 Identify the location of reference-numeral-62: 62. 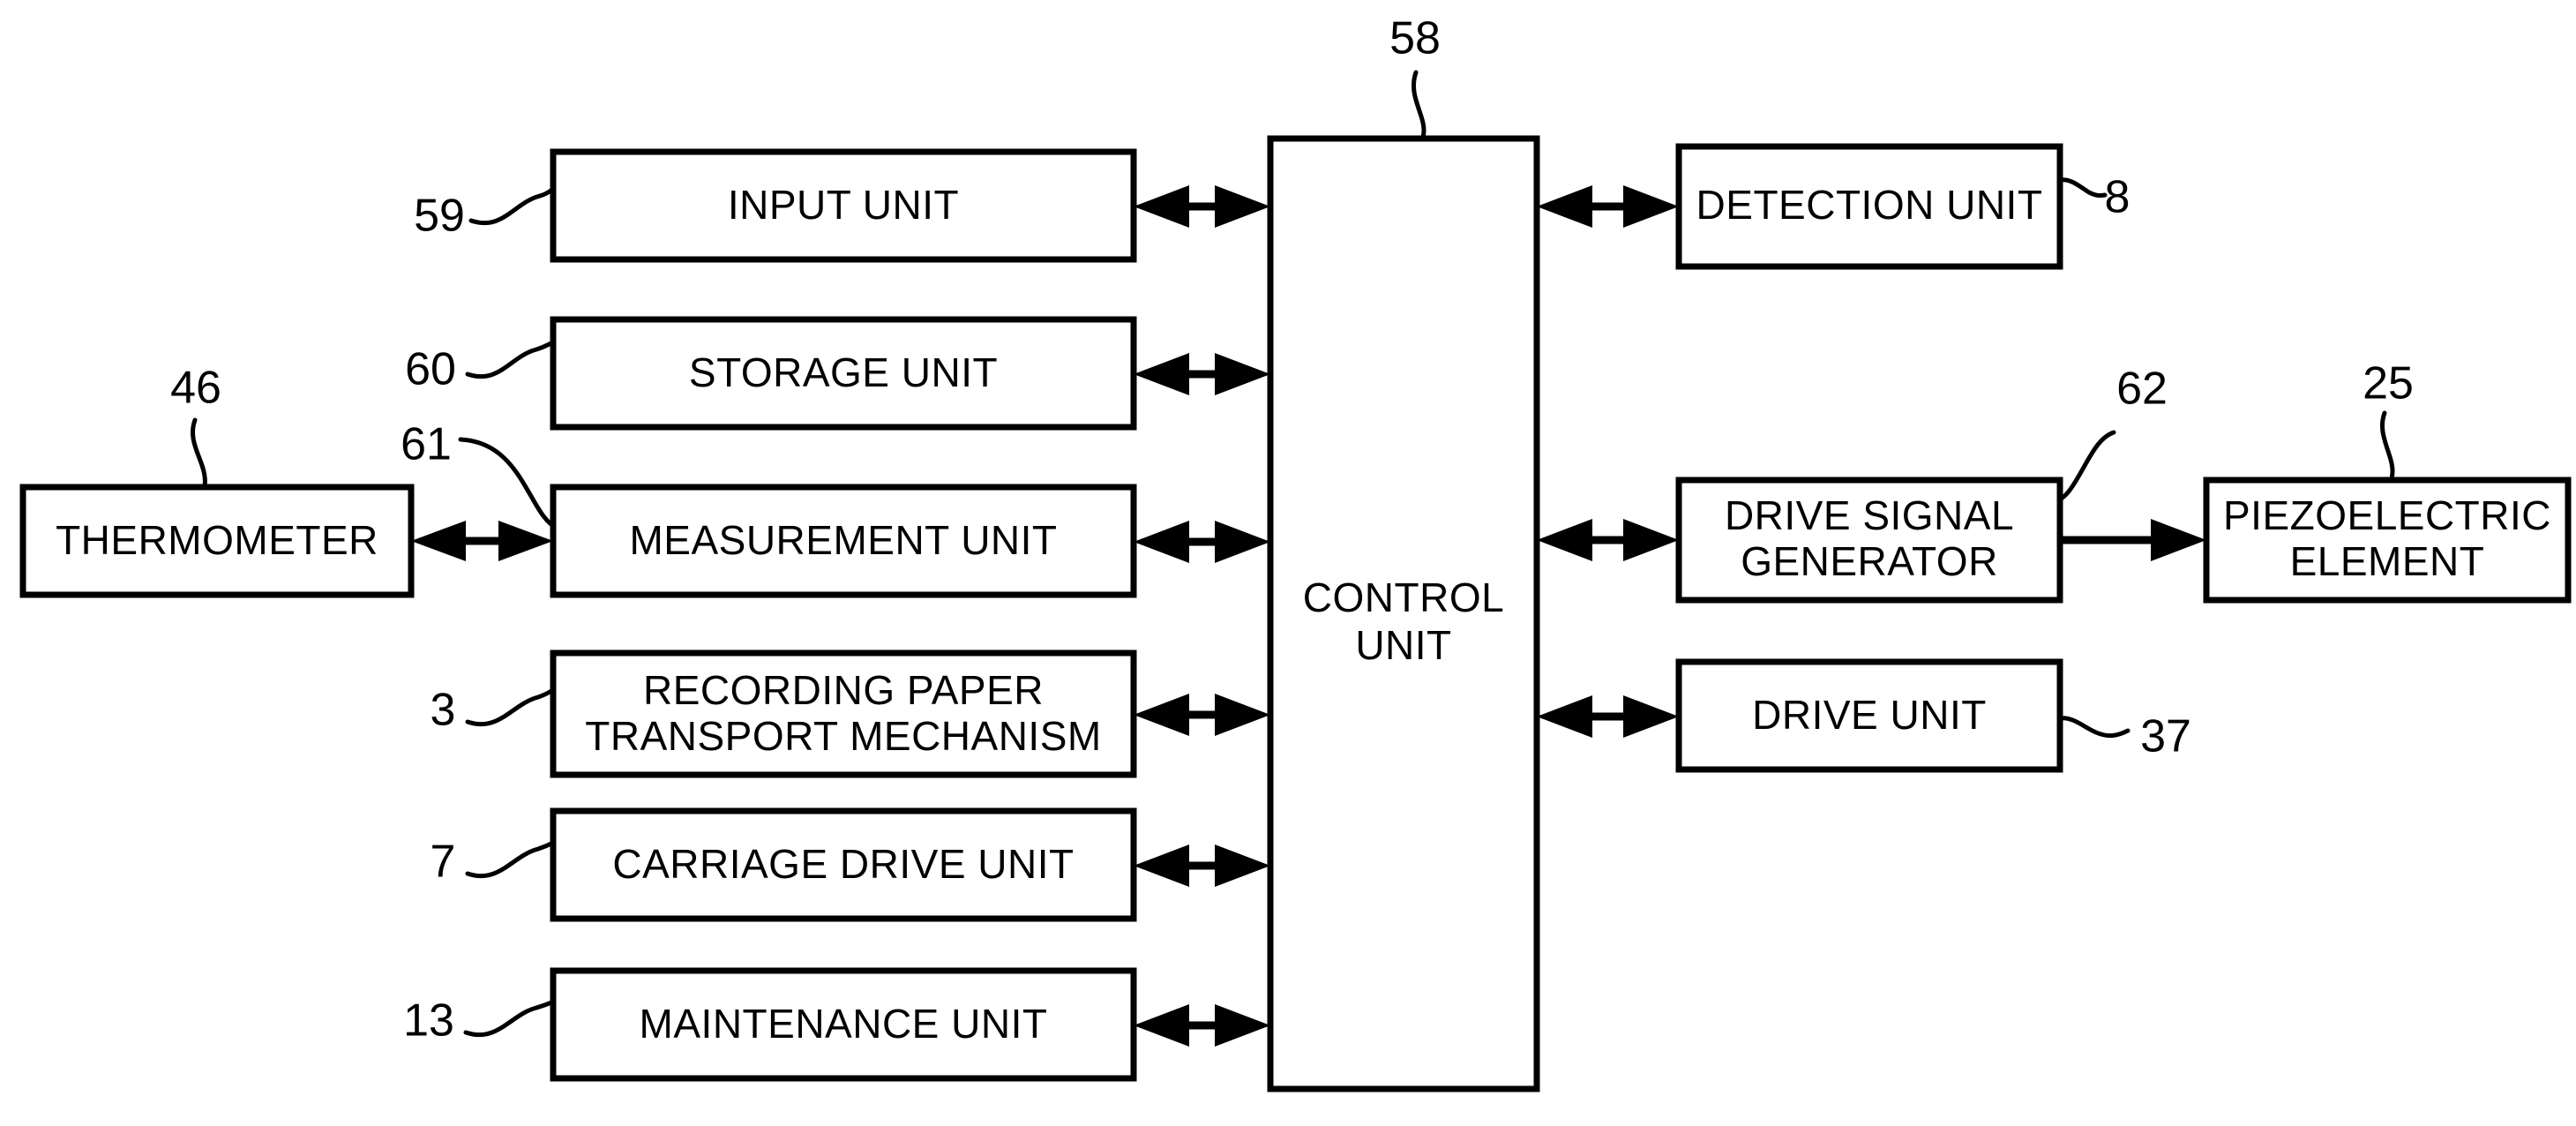
(2113, 433).